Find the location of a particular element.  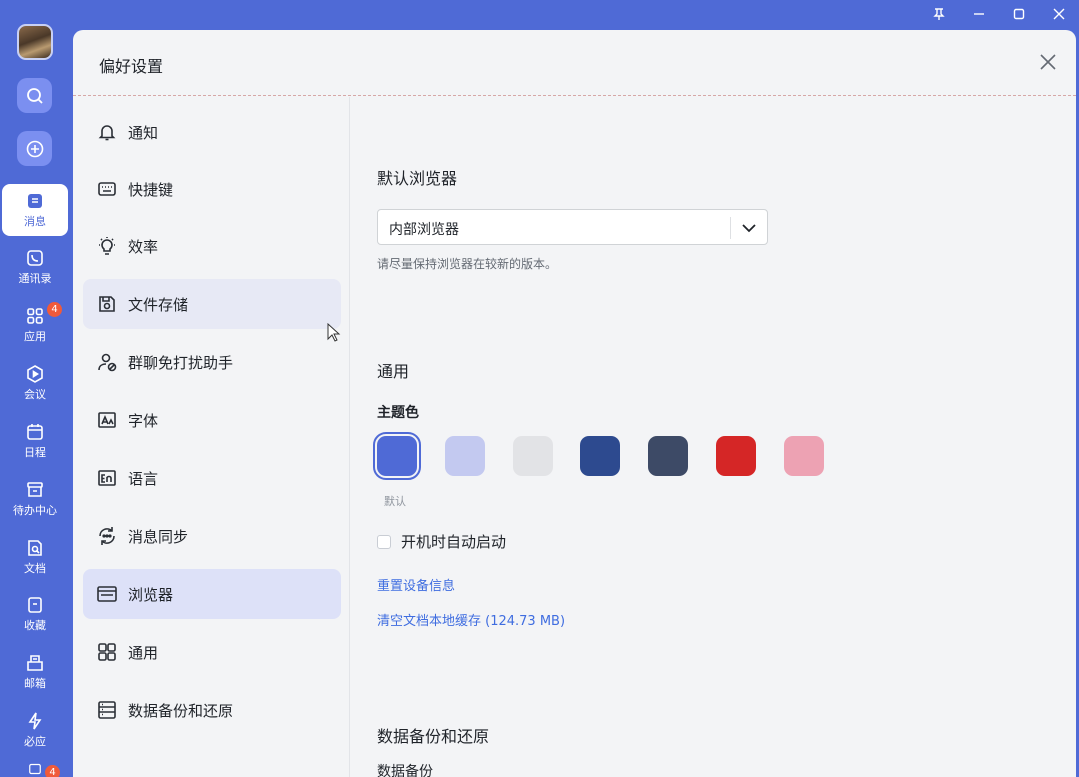

theme-color-label: 主题色 is located at coordinates (398, 413).